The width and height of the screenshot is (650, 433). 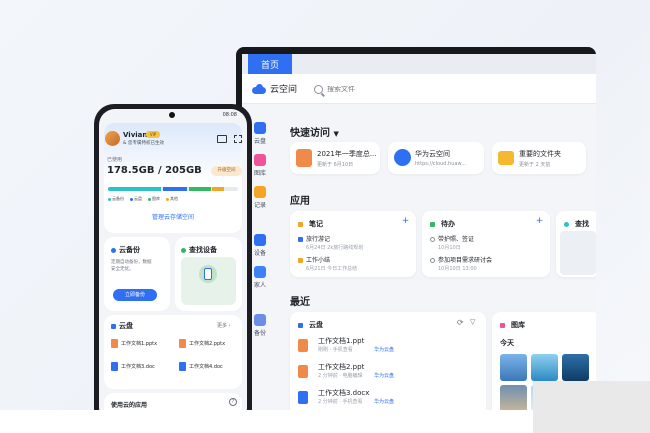 I want to click on mail-icon, so click(x=222, y=139).